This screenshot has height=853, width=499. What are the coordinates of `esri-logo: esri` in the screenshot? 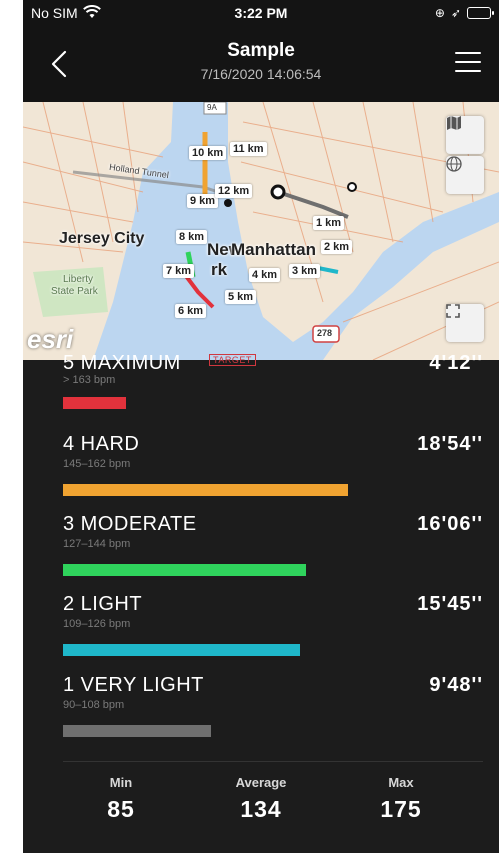 It's located at (50, 339).